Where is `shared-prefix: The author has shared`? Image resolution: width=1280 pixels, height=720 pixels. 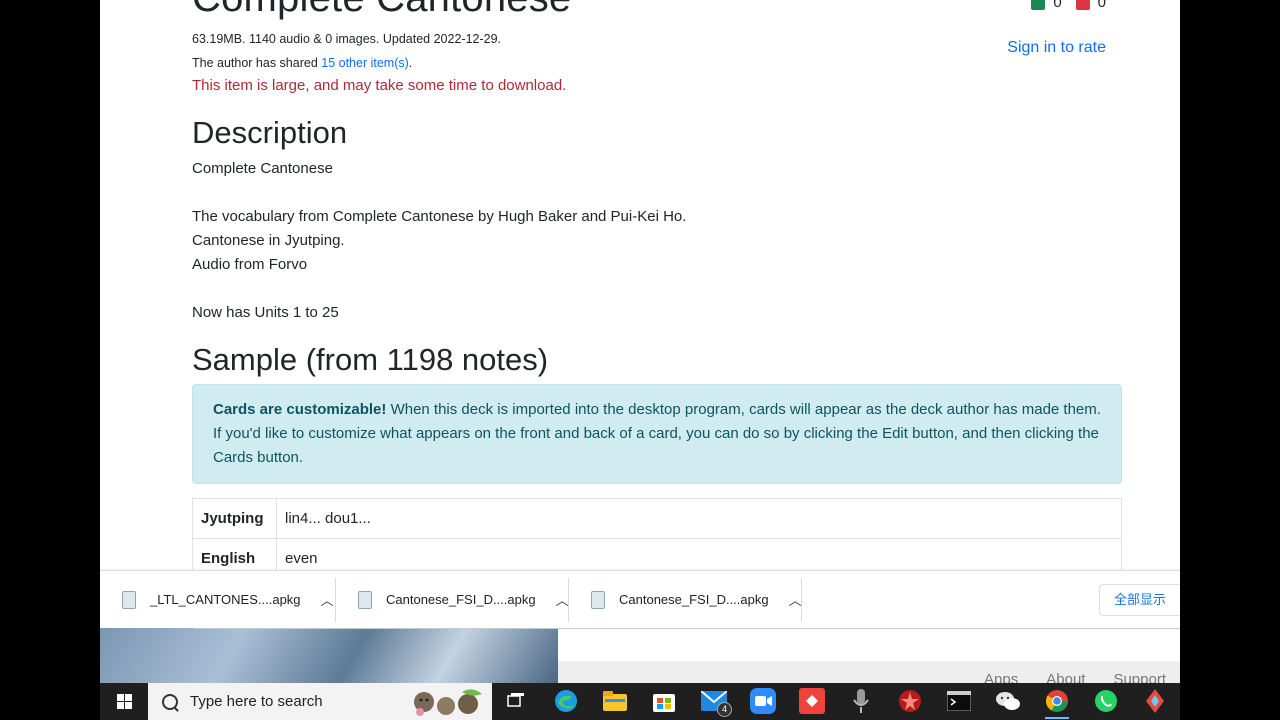 shared-prefix: The author has shared is located at coordinates (257, 63).